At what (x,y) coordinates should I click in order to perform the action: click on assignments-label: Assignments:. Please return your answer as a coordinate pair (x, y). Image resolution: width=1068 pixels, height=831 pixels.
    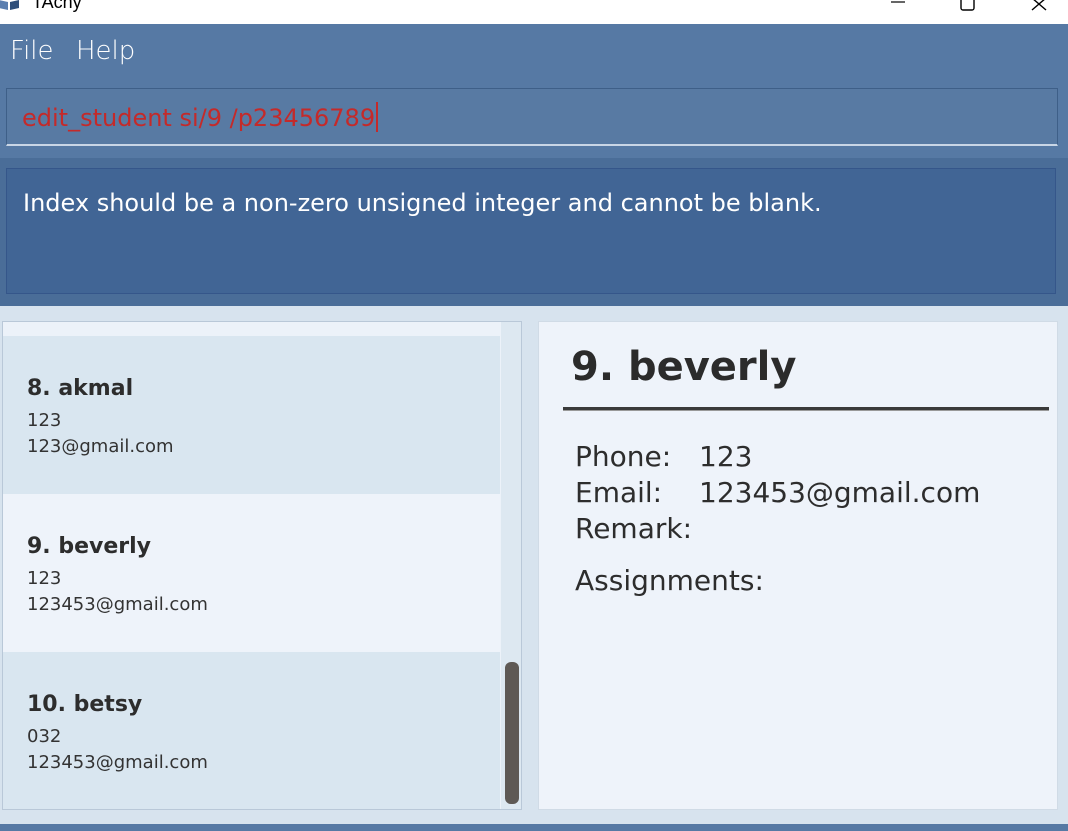
    Looking at the image, I should click on (669, 580).